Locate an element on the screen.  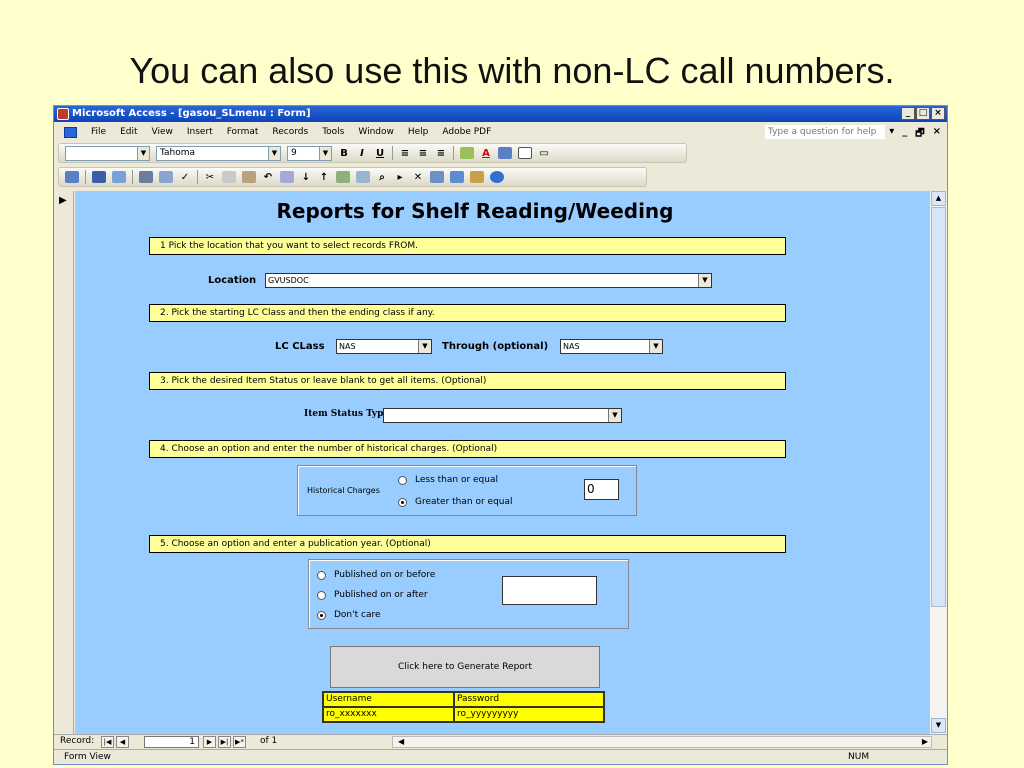
align-center-icon: ≡ is located at coordinates (423, 153).